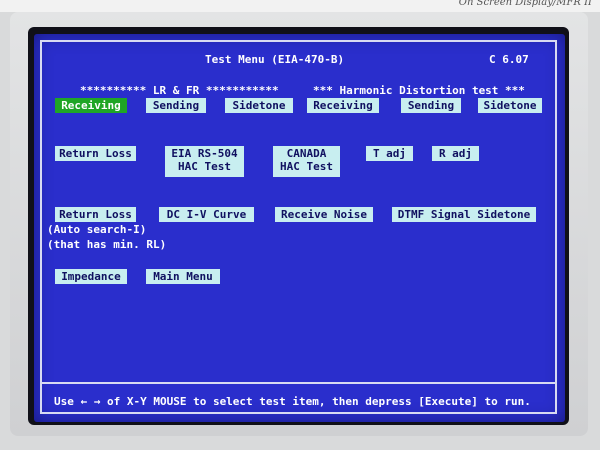 The width and height of the screenshot is (600, 450). I want to click on t-adj-button: T adj, so click(389, 153).